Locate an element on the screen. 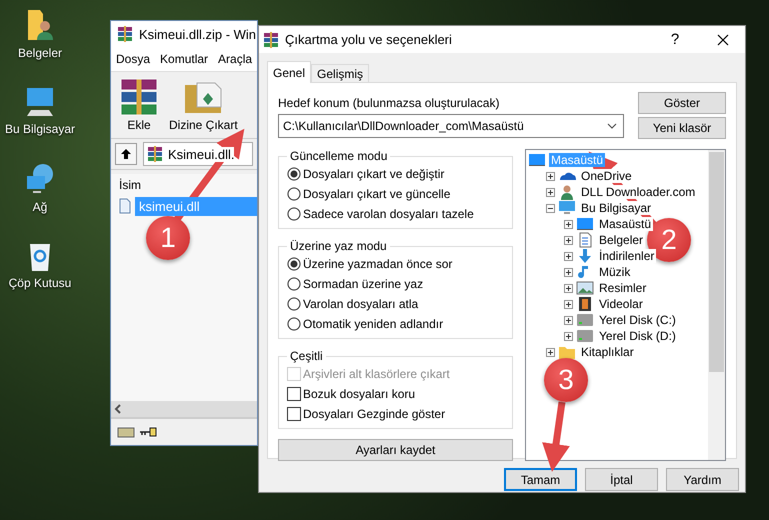 This screenshot has height=520, width=769. window-title: Ksimeui.dll.zip - Win is located at coordinates (197, 34).